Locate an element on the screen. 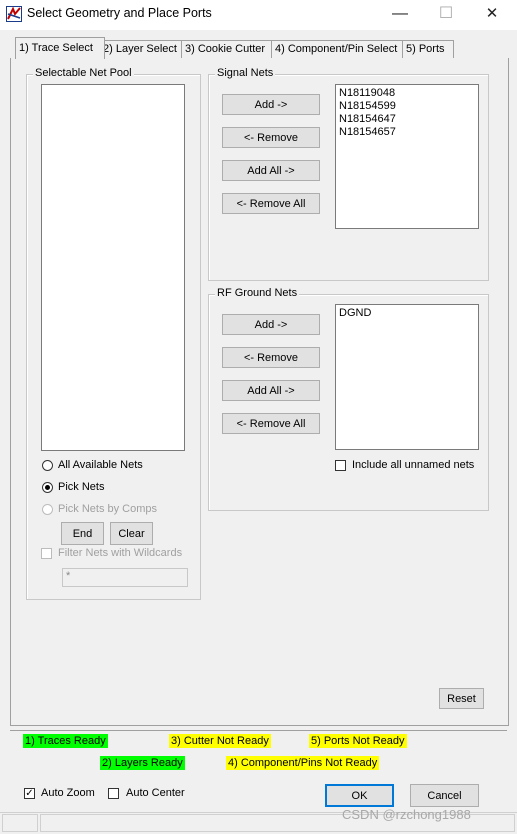  rf-add-all-button: Add All -> is located at coordinates (271, 390).